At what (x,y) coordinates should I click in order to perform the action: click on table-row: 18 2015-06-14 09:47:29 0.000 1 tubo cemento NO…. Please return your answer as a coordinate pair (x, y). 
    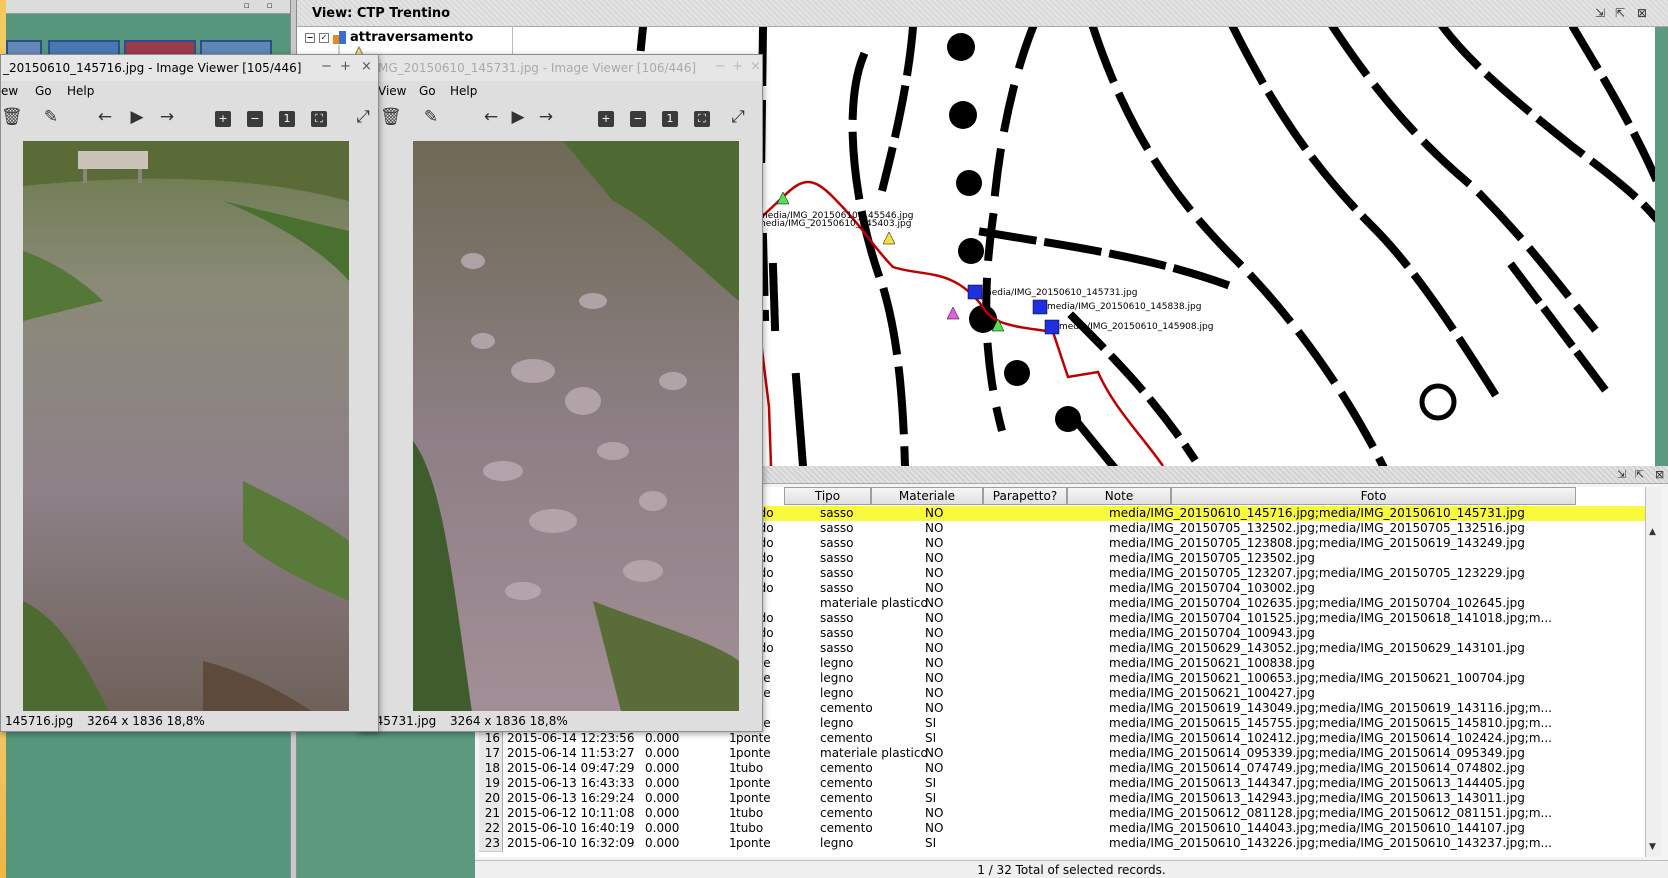
    Looking at the image, I should click on (1062, 769).